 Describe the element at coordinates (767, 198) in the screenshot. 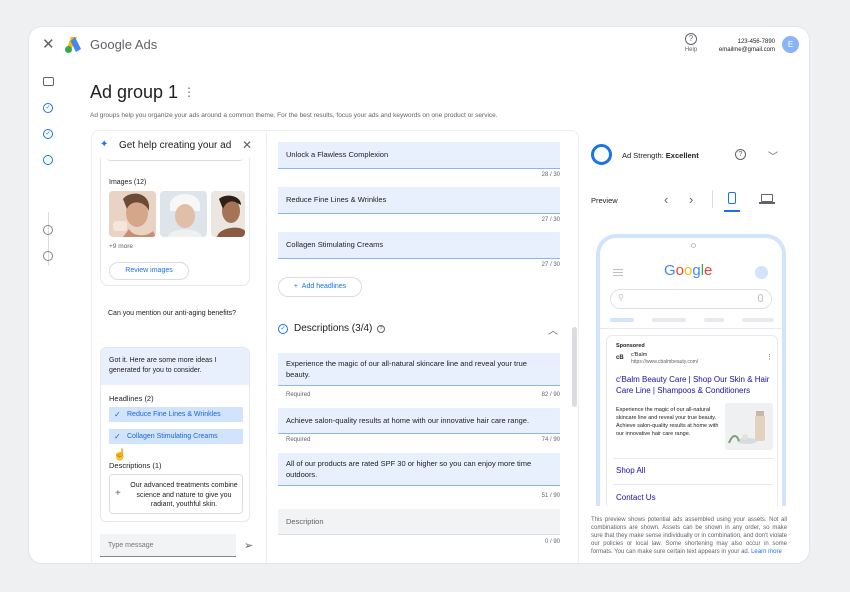

I see `desktop-icon` at that location.